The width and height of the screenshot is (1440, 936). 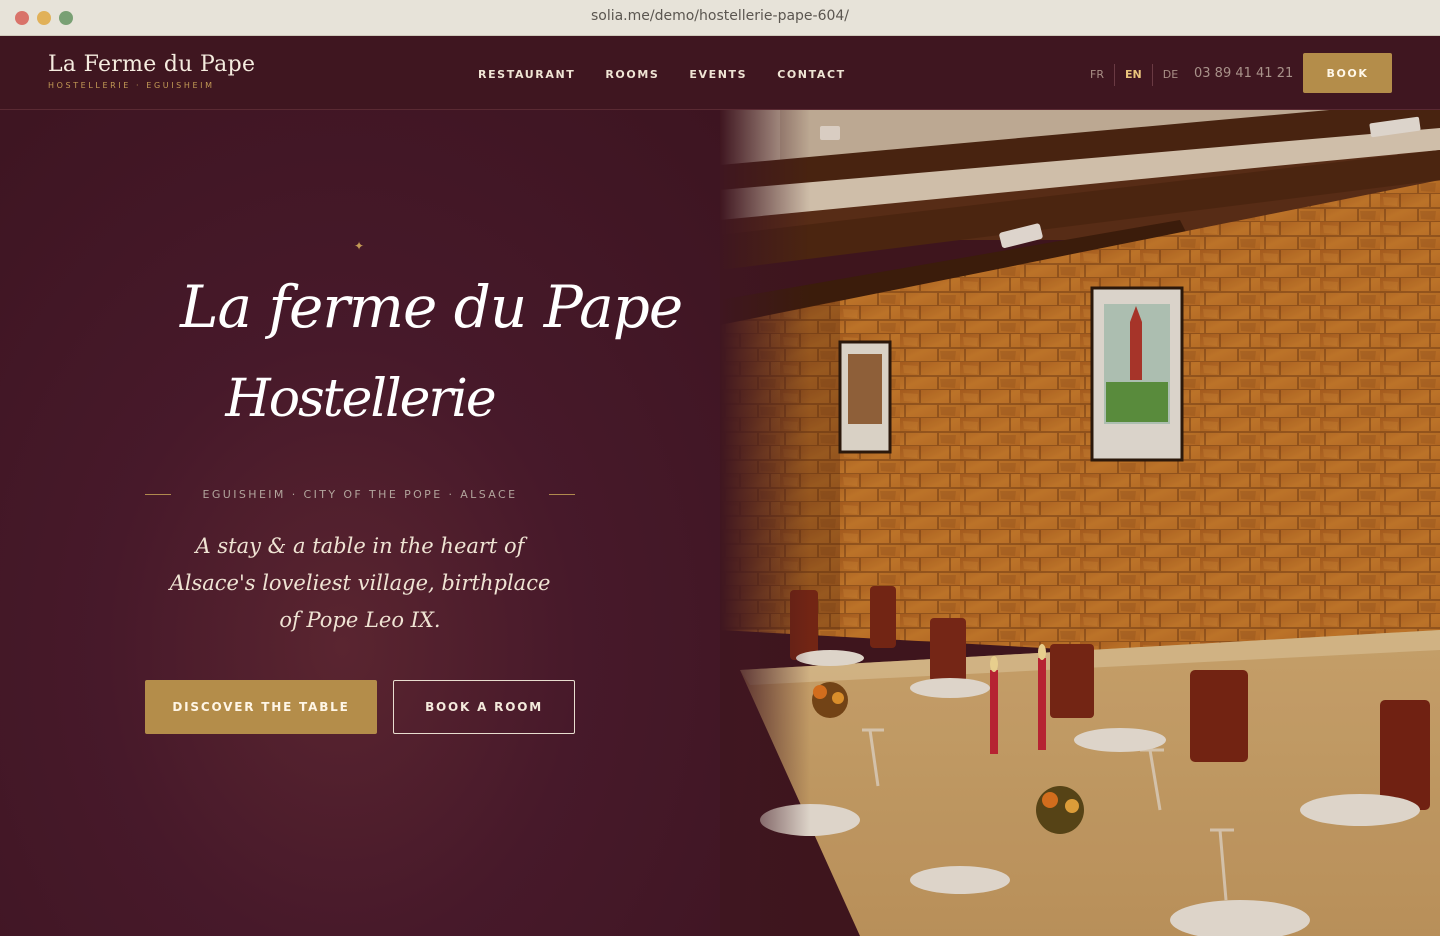 I want to click on photo-fade, so click(x=765, y=523).